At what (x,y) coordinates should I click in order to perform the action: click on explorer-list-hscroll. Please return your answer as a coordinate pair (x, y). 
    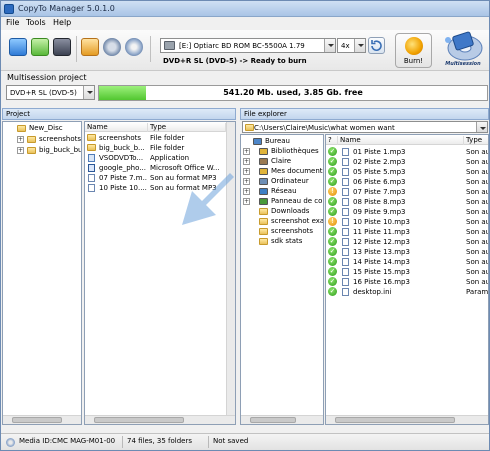
    Looking at the image, I should click on (407, 419).